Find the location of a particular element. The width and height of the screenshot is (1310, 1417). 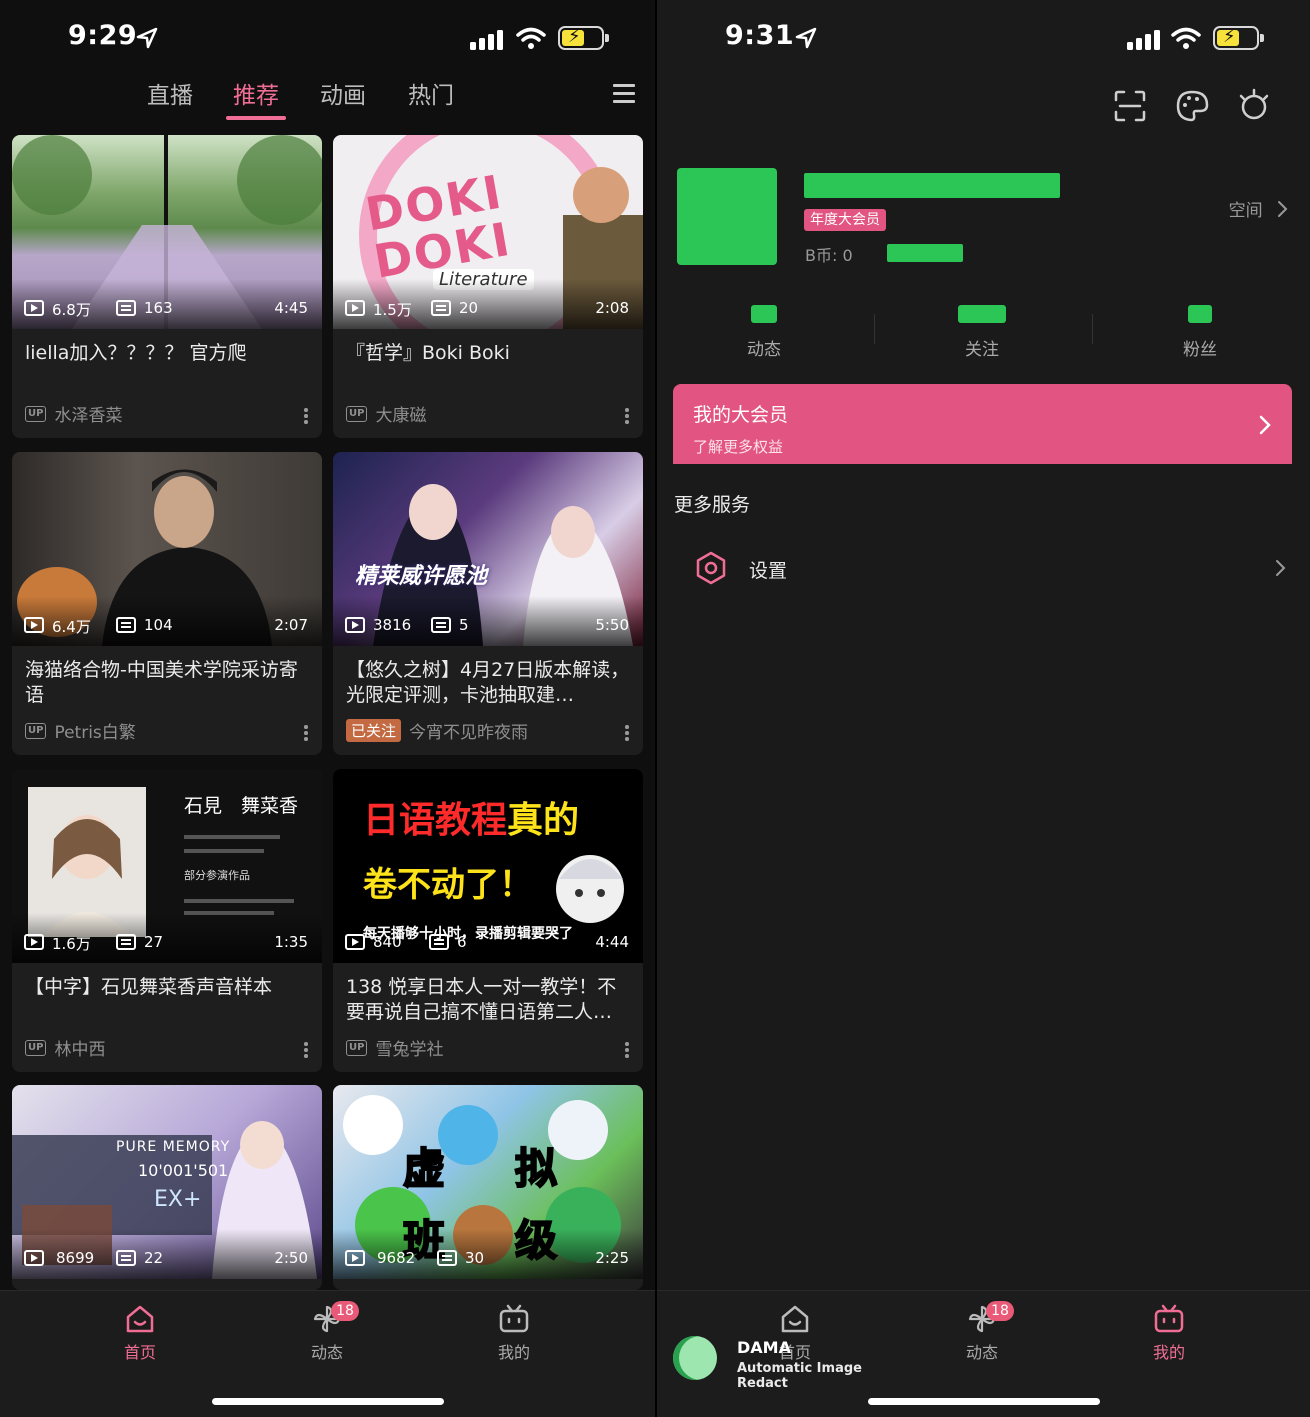

followed-badge: 已关注 is located at coordinates (374, 730).